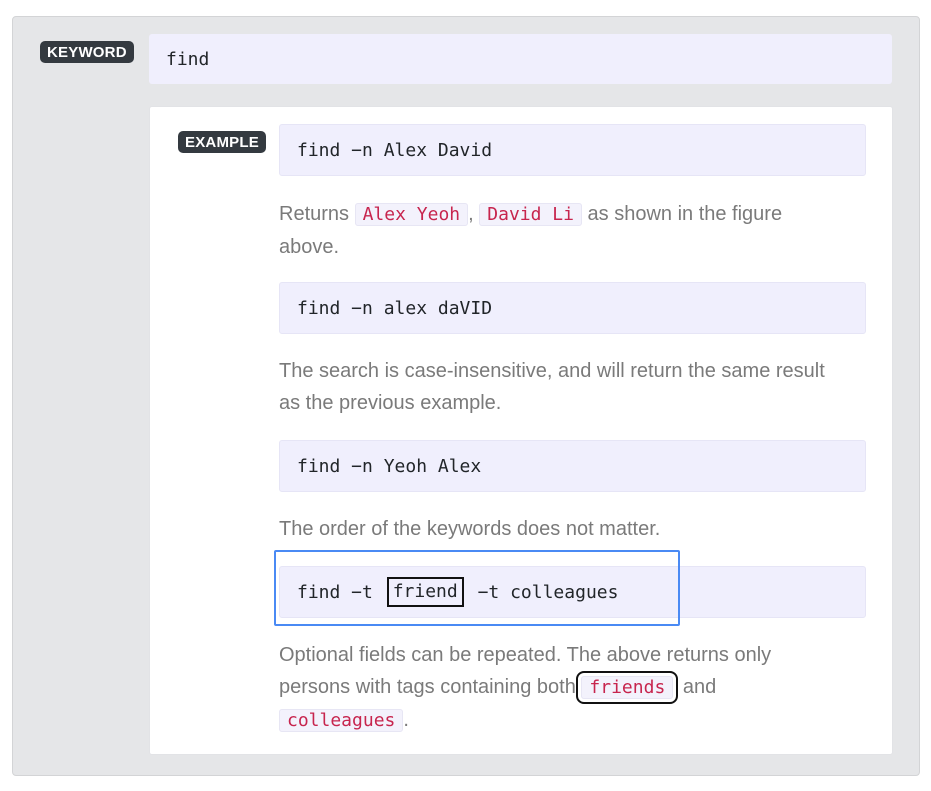 The height and width of the screenshot is (791, 931). What do you see at coordinates (340, 592) in the screenshot?
I see `command-text: find −t` at bounding box center [340, 592].